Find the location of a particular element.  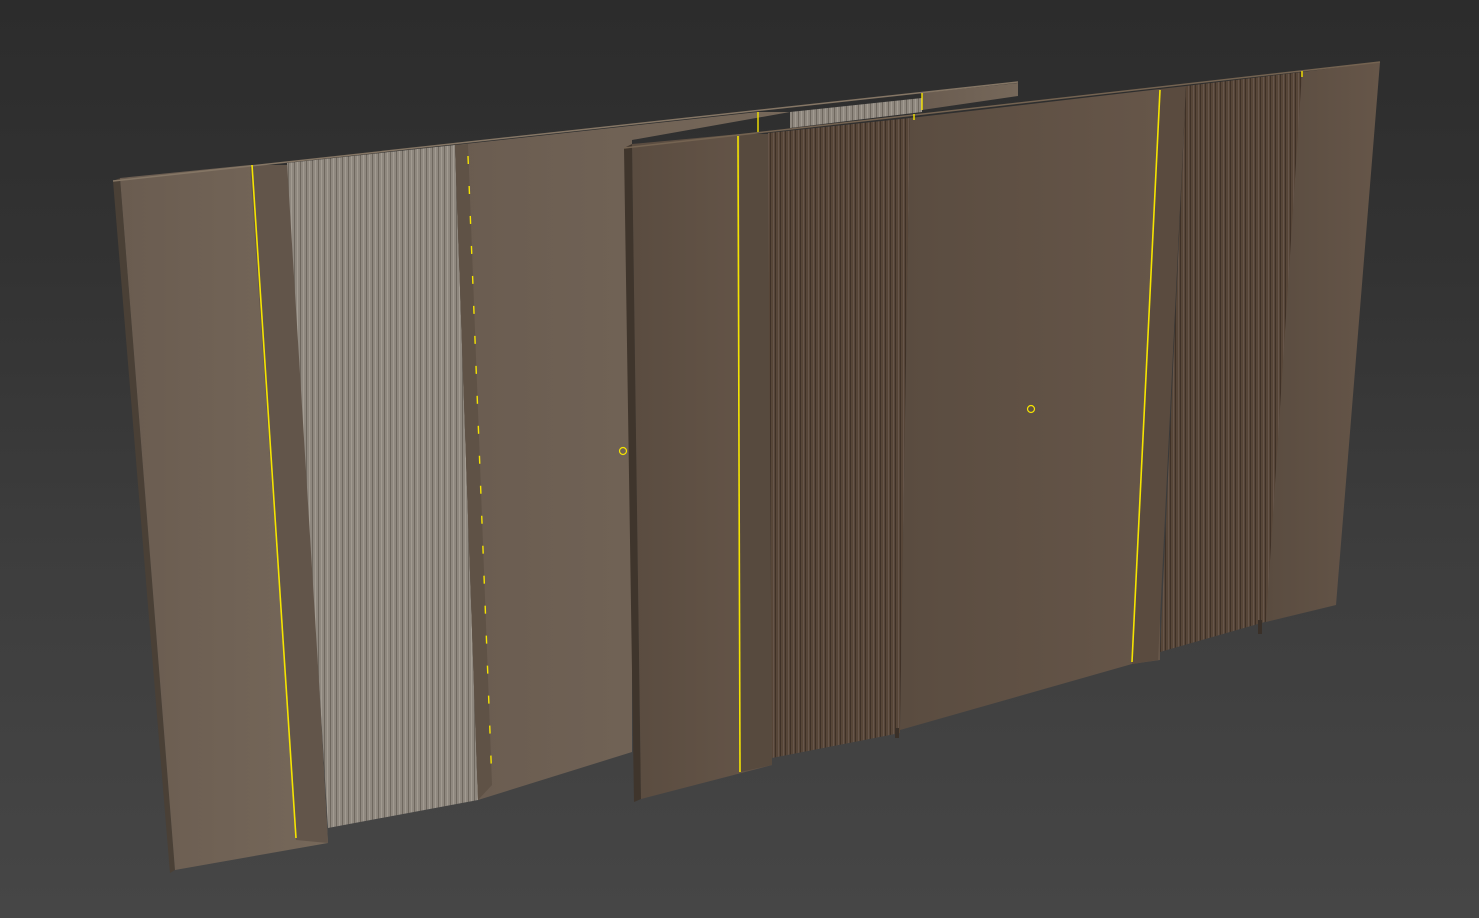

front-panel-groove-left is located at coordinates (756, 453).